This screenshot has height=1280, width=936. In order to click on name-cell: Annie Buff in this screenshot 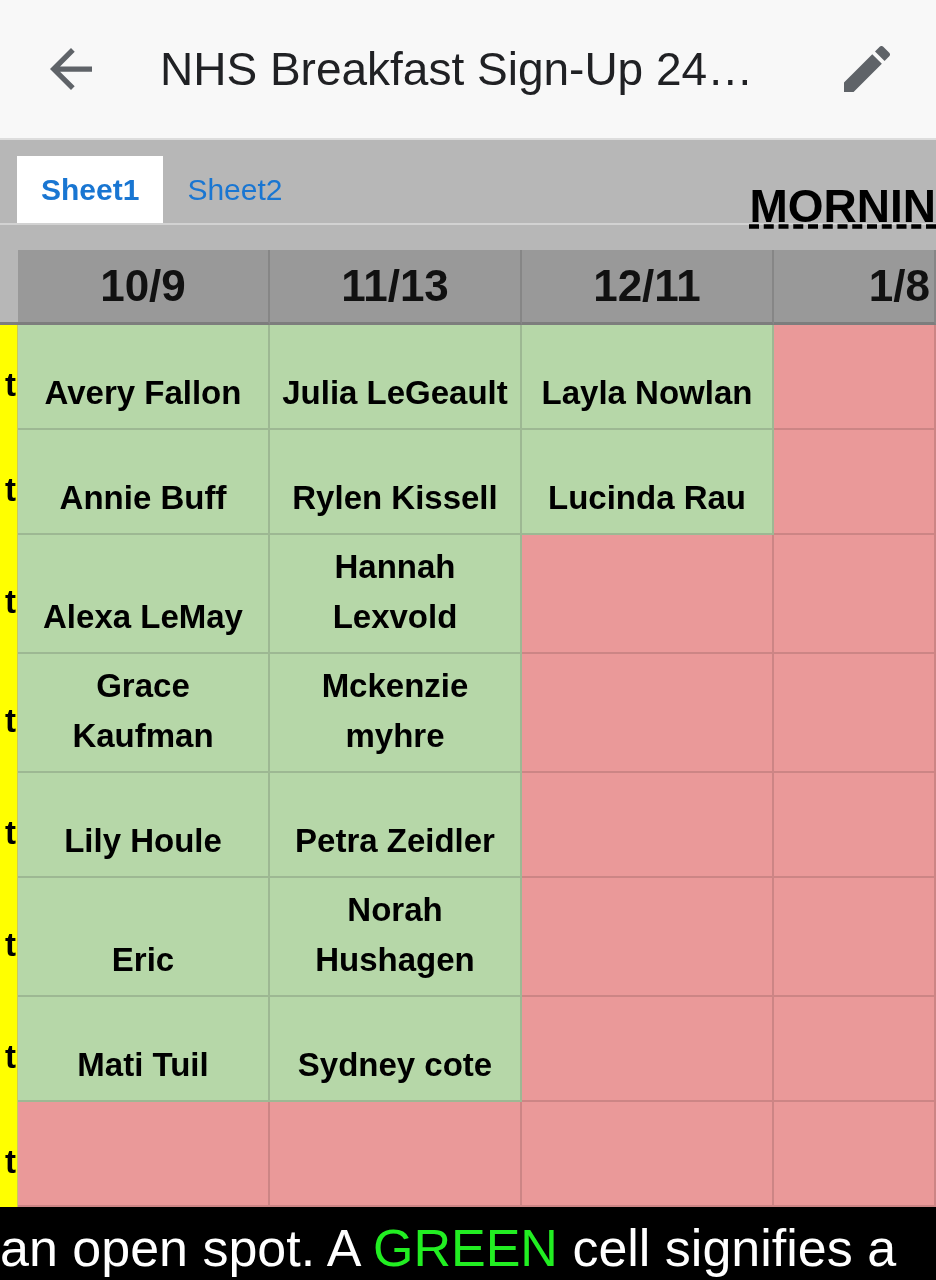, I will do `click(144, 482)`.